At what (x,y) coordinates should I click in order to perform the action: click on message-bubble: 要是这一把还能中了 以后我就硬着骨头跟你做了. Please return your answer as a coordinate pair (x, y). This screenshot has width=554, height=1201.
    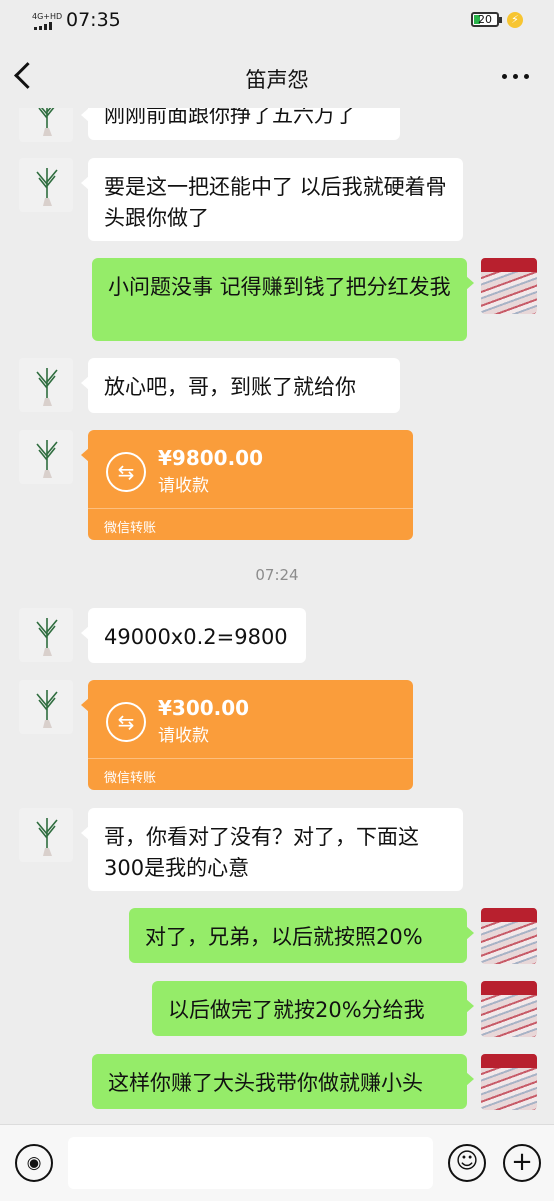
    Looking at the image, I should click on (272, 199).